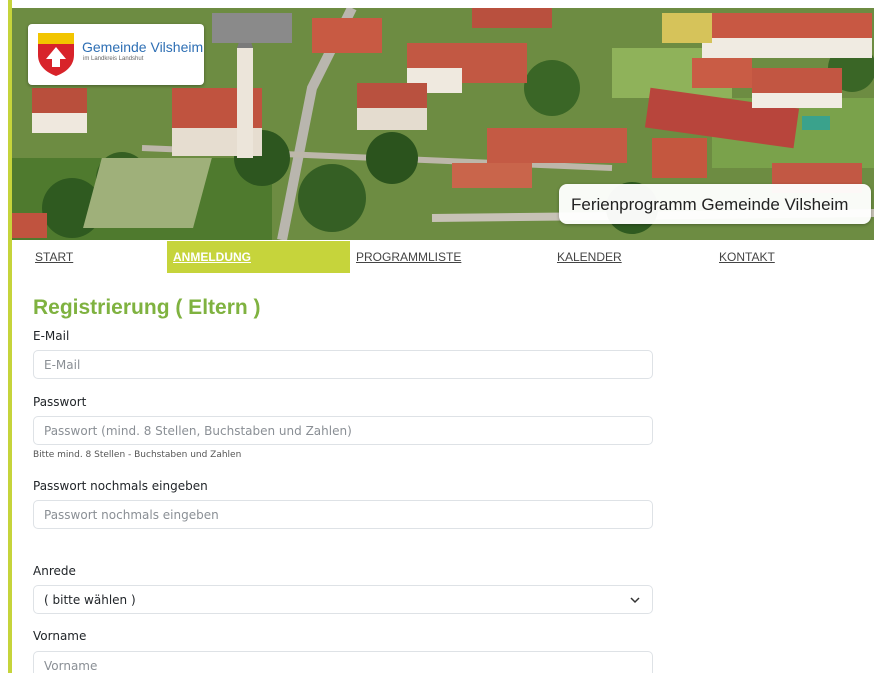 Image resolution: width=874 pixels, height=673 pixels. I want to click on email-input, so click(343, 364).